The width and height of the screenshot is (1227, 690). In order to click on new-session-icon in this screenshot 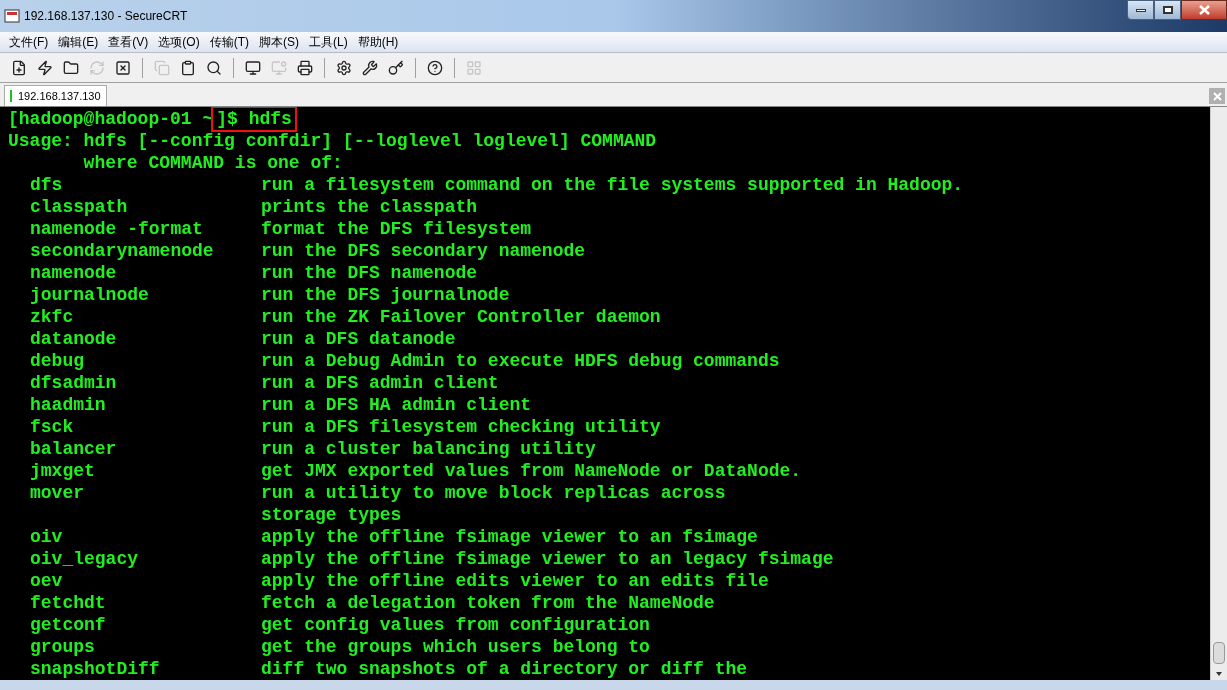, I will do `click(19, 67)`.